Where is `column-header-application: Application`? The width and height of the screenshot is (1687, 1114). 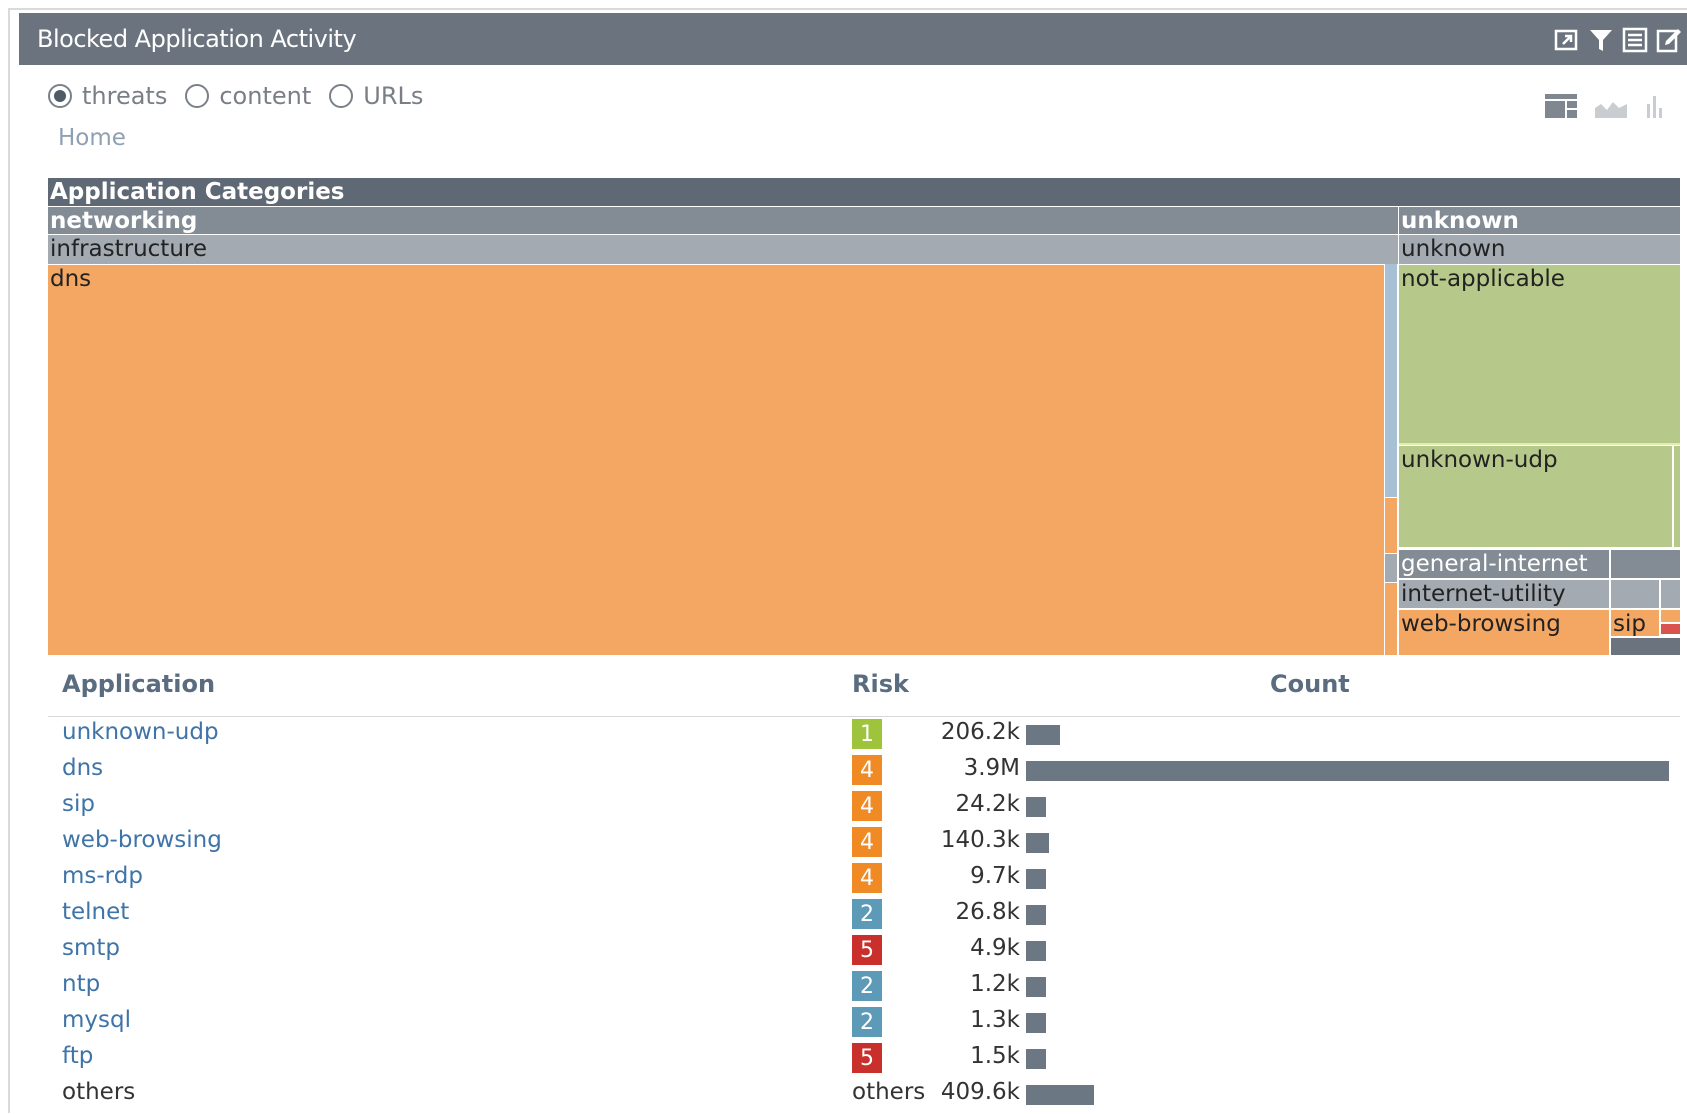 column-header-application: Application is located at coordinates (138, 684).